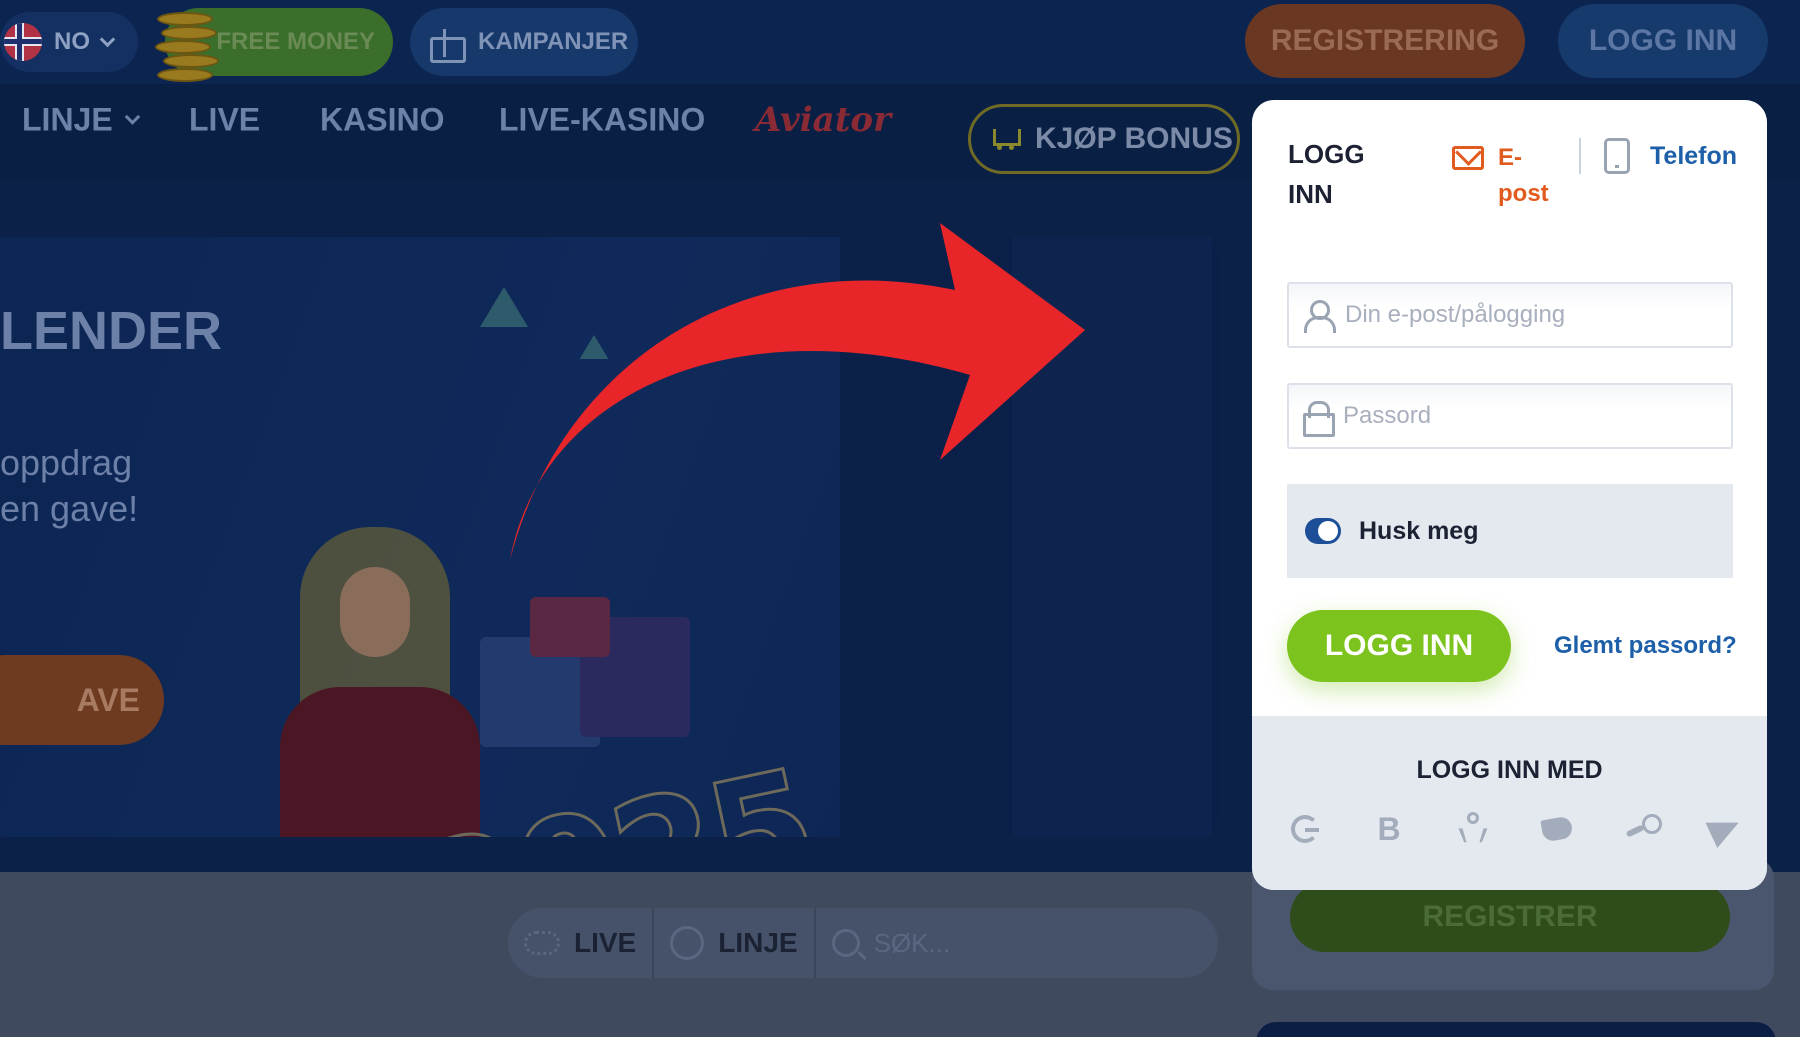 The image size is (1800, 1037). I want to click on banner-cta-button: AVE, so click(82, 700).